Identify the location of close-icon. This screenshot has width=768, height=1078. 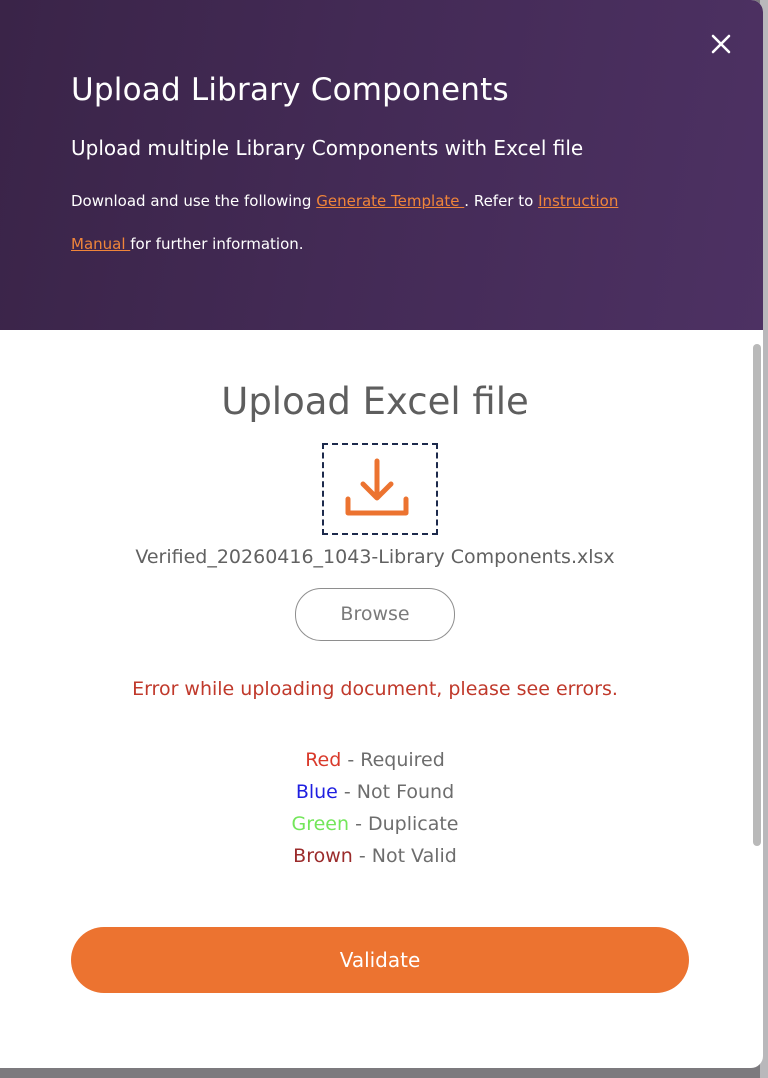
(721, 44).